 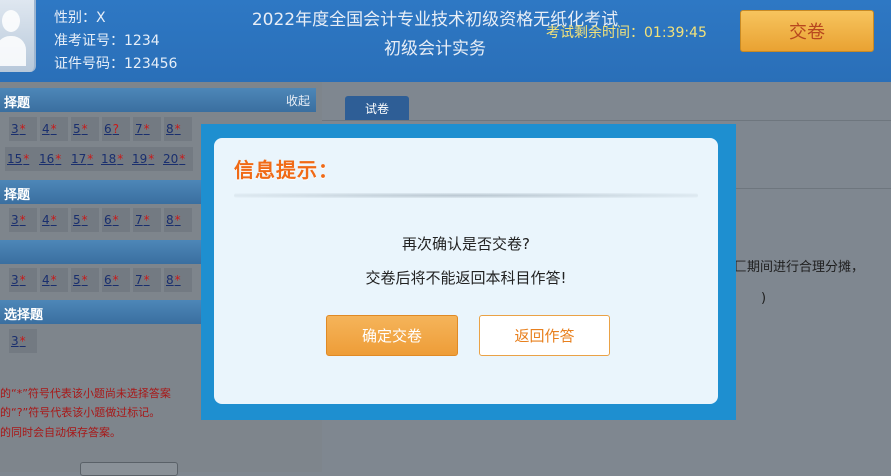 I want to click on question-link: 15*, so click(x=21, y=159).